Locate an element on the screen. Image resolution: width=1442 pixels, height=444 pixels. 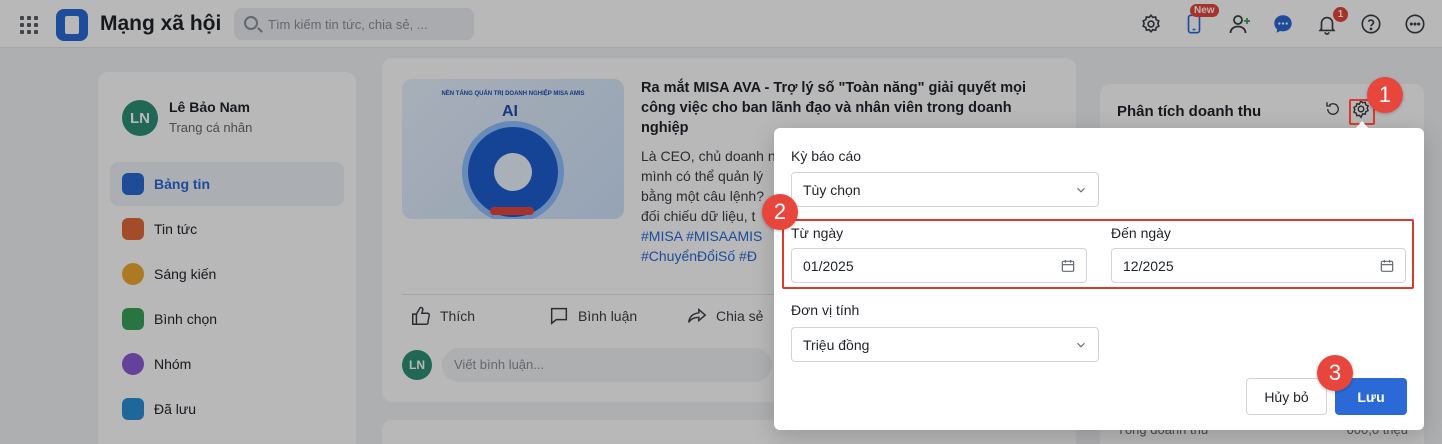
unit-value: Triệu đồng is located at coordinates (836, 345).